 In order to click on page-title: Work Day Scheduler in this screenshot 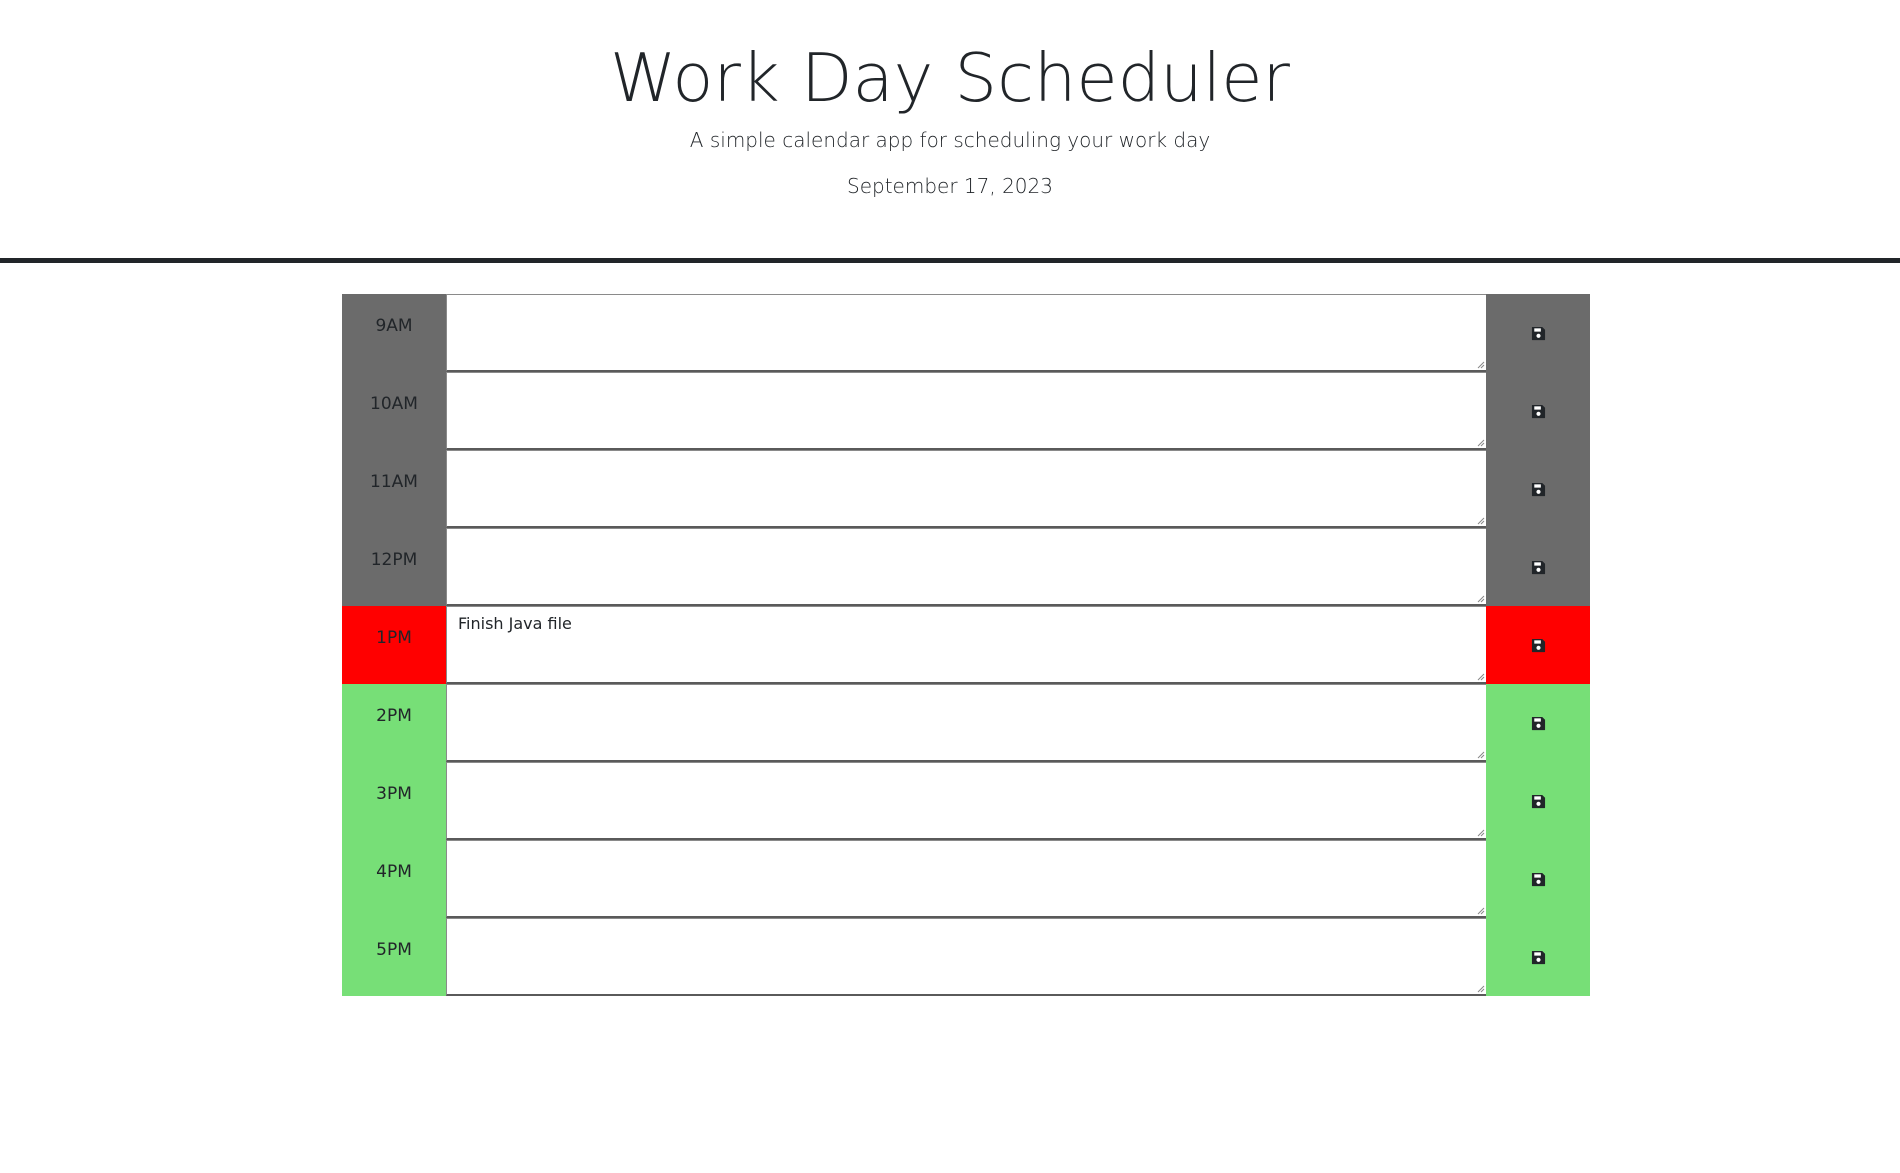, I will do `click(950, 78)`.